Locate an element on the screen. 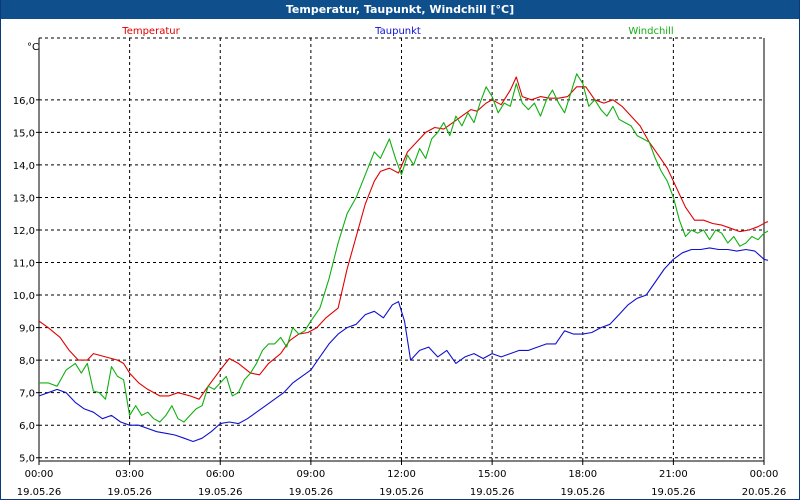 The image size is (800, 500). x-tick-time-label: 06:00 is located at coordinates (220, 474).